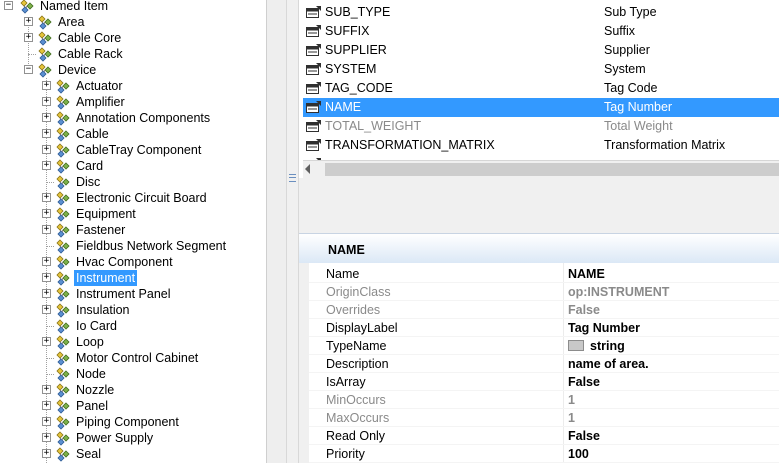  What do you see at coordinates (541, 107) in the screenshot?
I see `attribute-row: NAME Tag Number` at bounding box center [541, 107].